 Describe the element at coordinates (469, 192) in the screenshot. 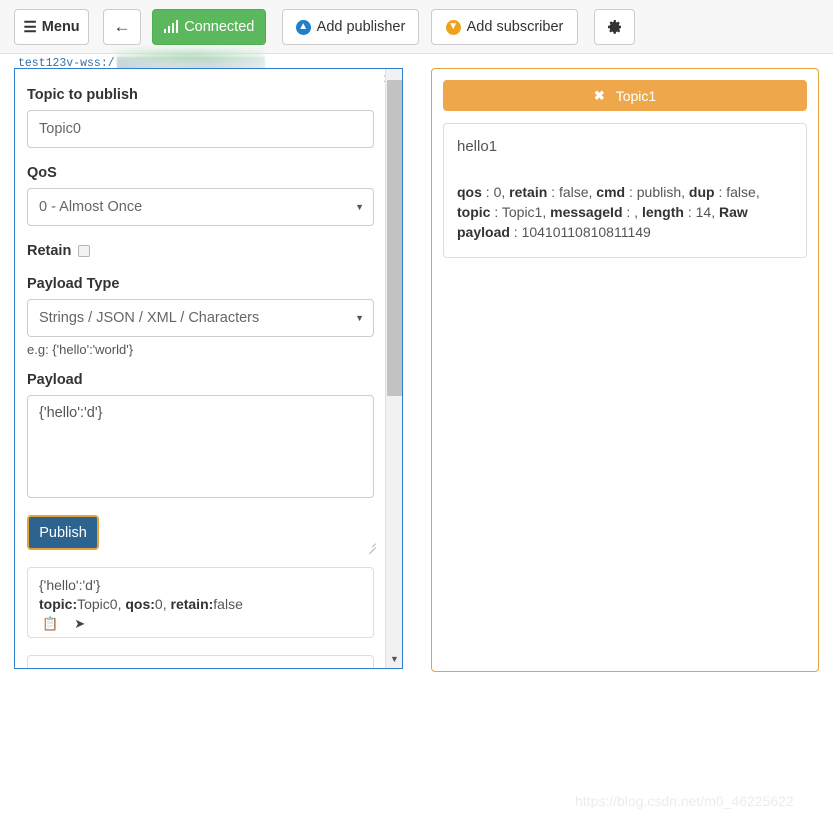

I see `sub-qos-key: qos` at that location.